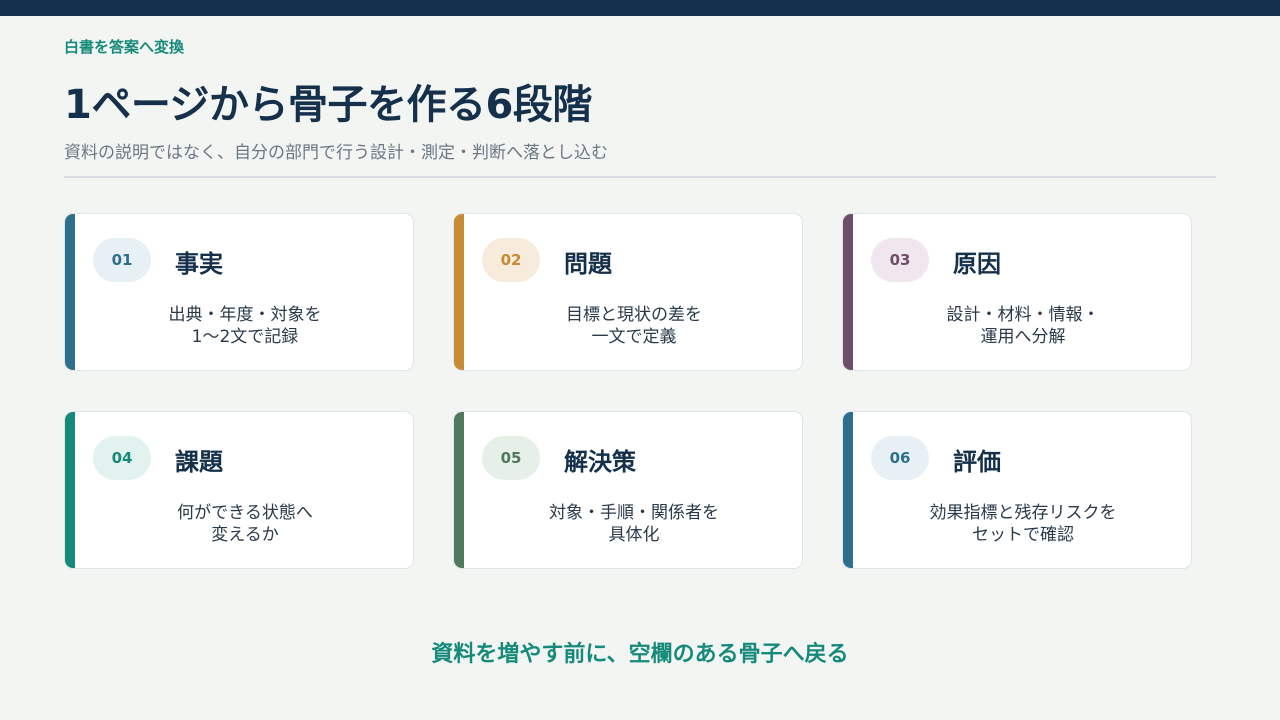 The width and height of the screenshot is (1280, 720). I want to click on footer-message: 資料を増やす前に、空欄のある骨子へ戻る, so click(640, 654).